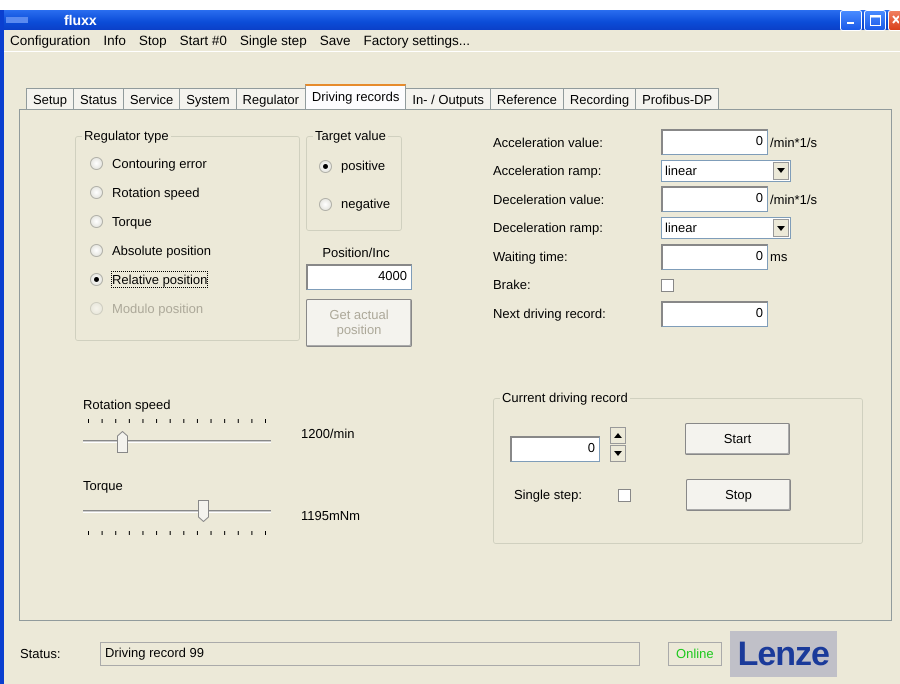 The width and height of the screenshot is (900, 684). What do you see at coordinates (783, 654) in the screenshot?
I see `logo: Lenze` at bounding box center [783, 654].